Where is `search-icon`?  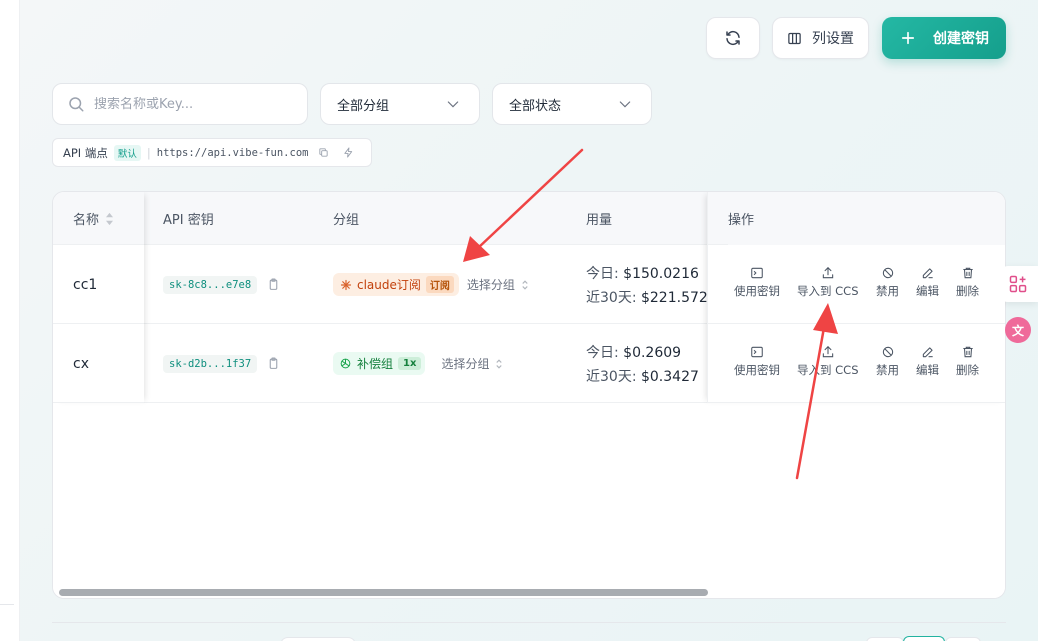
search-icon is located at coordinates (76, 104).